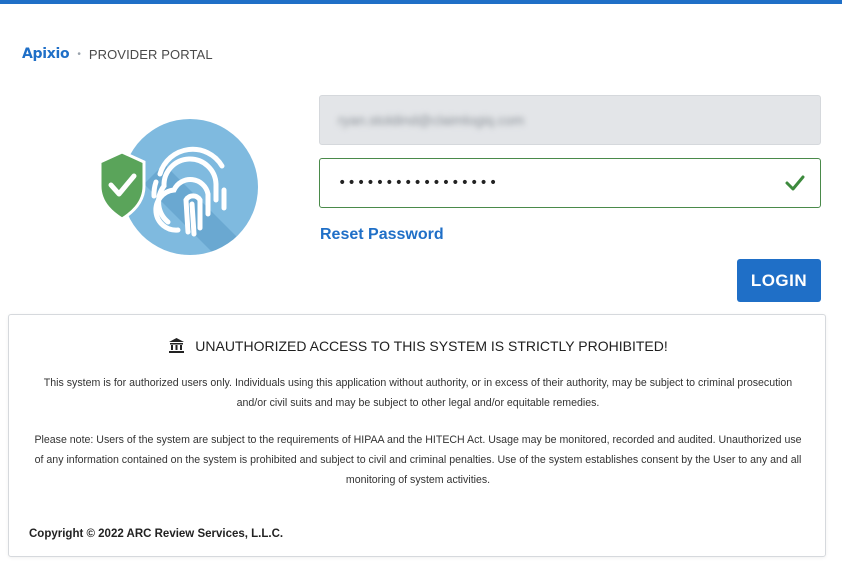  I want to click on email-value: ryan.stoldind@claimlogiq.com, so click(431, 120).